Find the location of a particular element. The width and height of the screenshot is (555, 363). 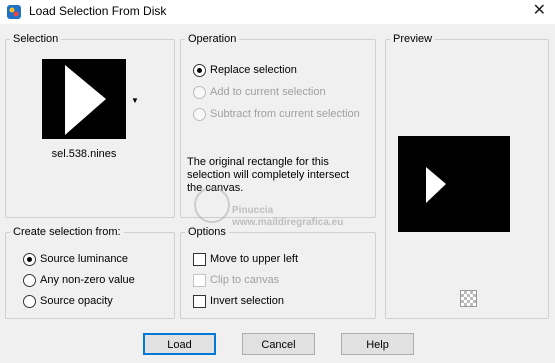

selection-thumbnail is located at coordinates (84, 99).